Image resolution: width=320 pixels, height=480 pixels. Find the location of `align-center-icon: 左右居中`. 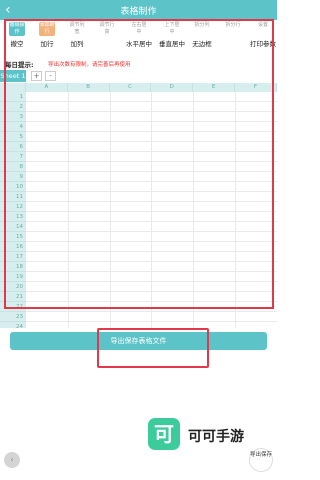

align-center-icon: 左右居中 is located at coordinates (139, 28).